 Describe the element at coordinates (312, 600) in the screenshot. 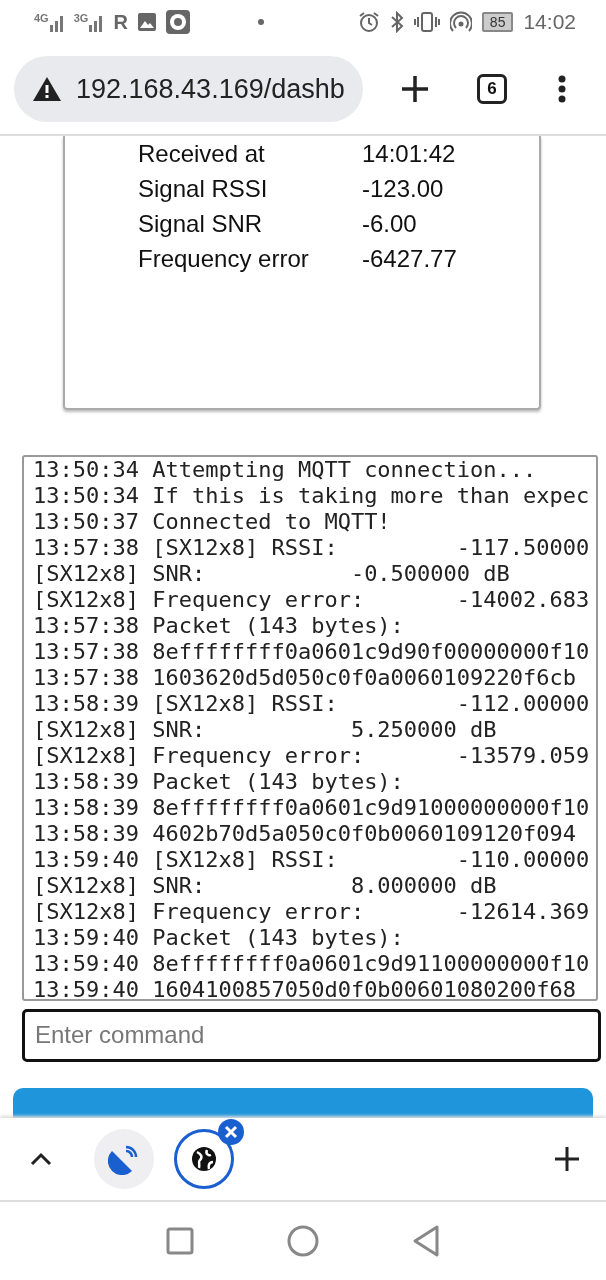

I see `log-line: [SX12x8] Frequency error: -14002.683` at that location.